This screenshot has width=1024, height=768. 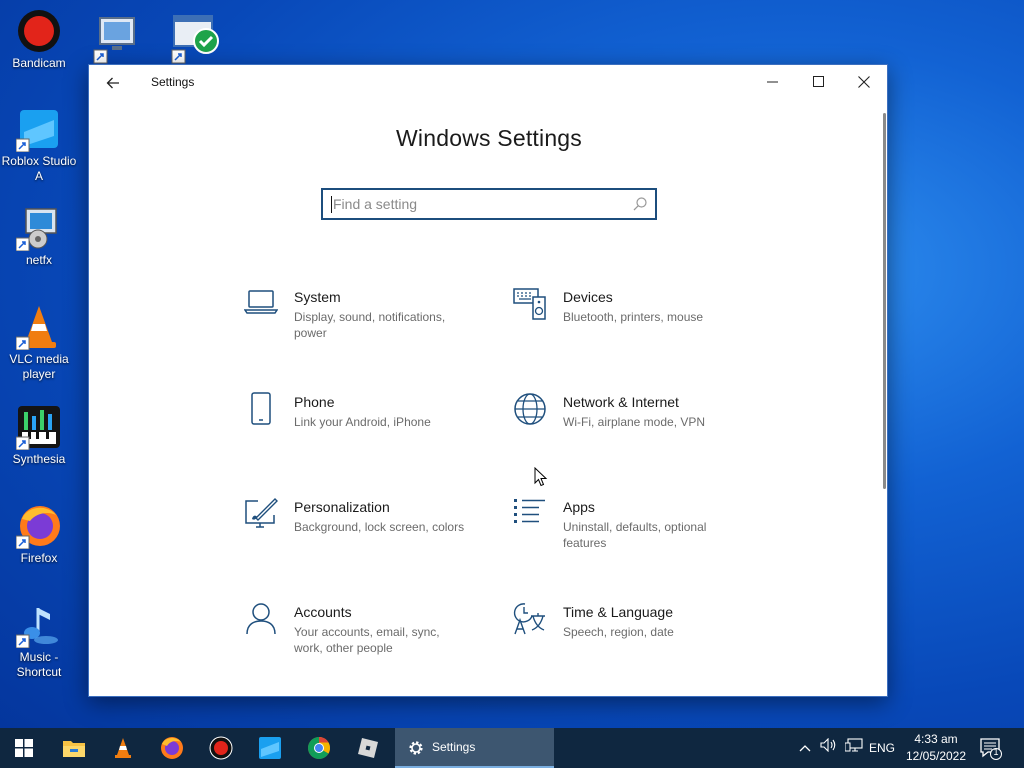 What do you see at coordinates (621, 402) in the screenshot?
I see `tile-title: Network & Internet` at bounding box center [621, 402].